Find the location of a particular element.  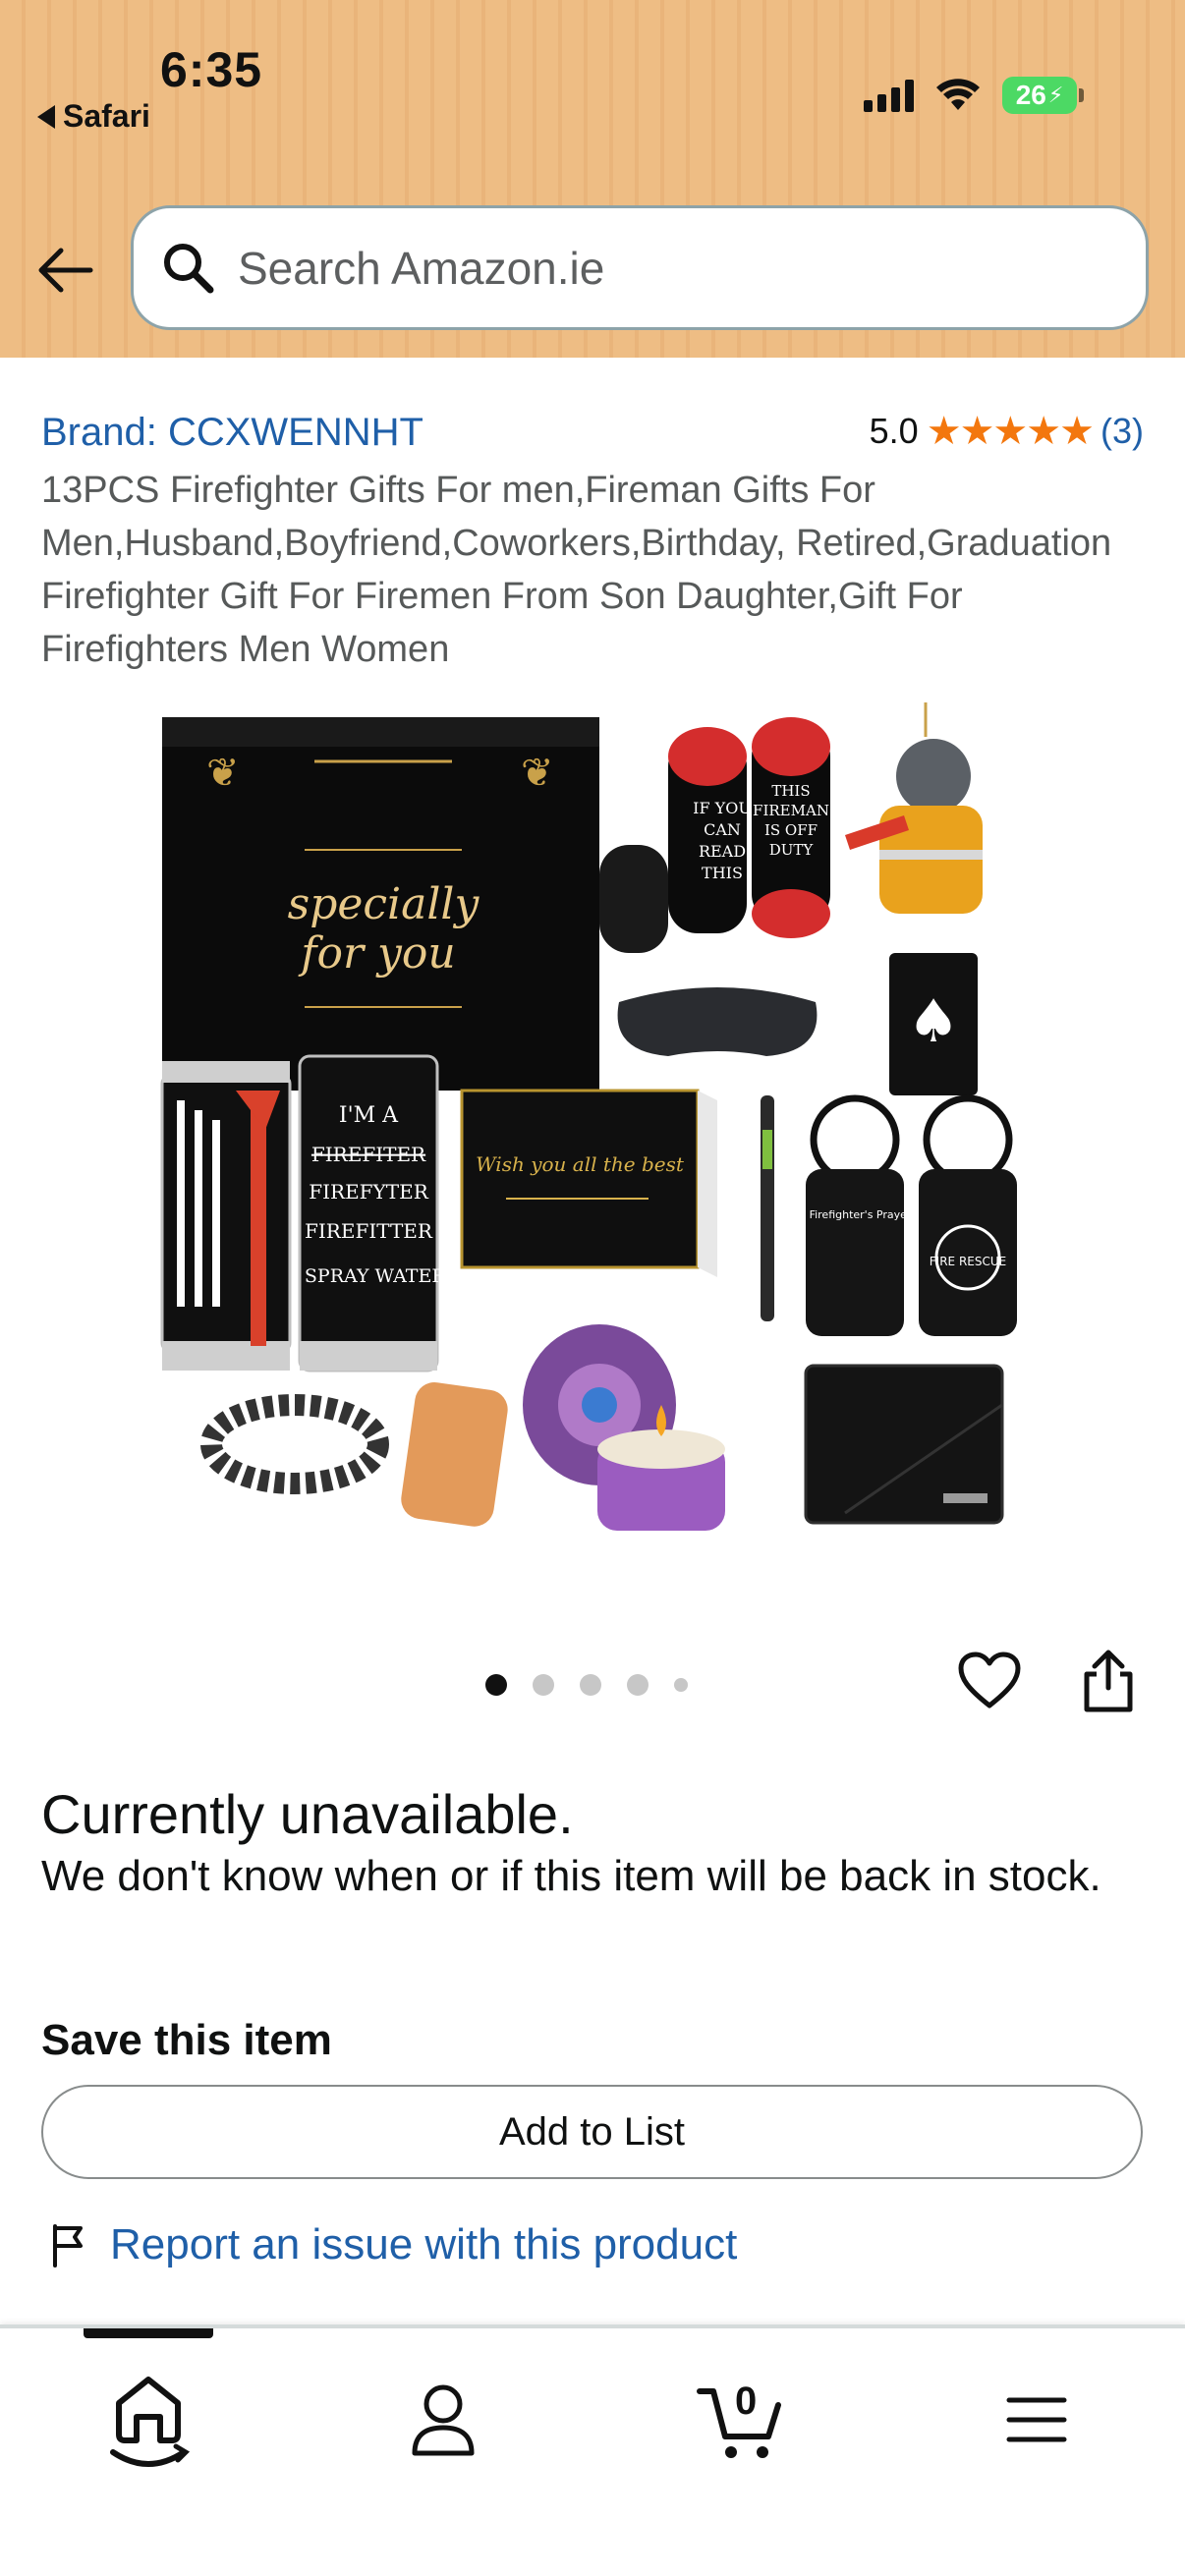

account-icon is located at coordinates (444, 2420).